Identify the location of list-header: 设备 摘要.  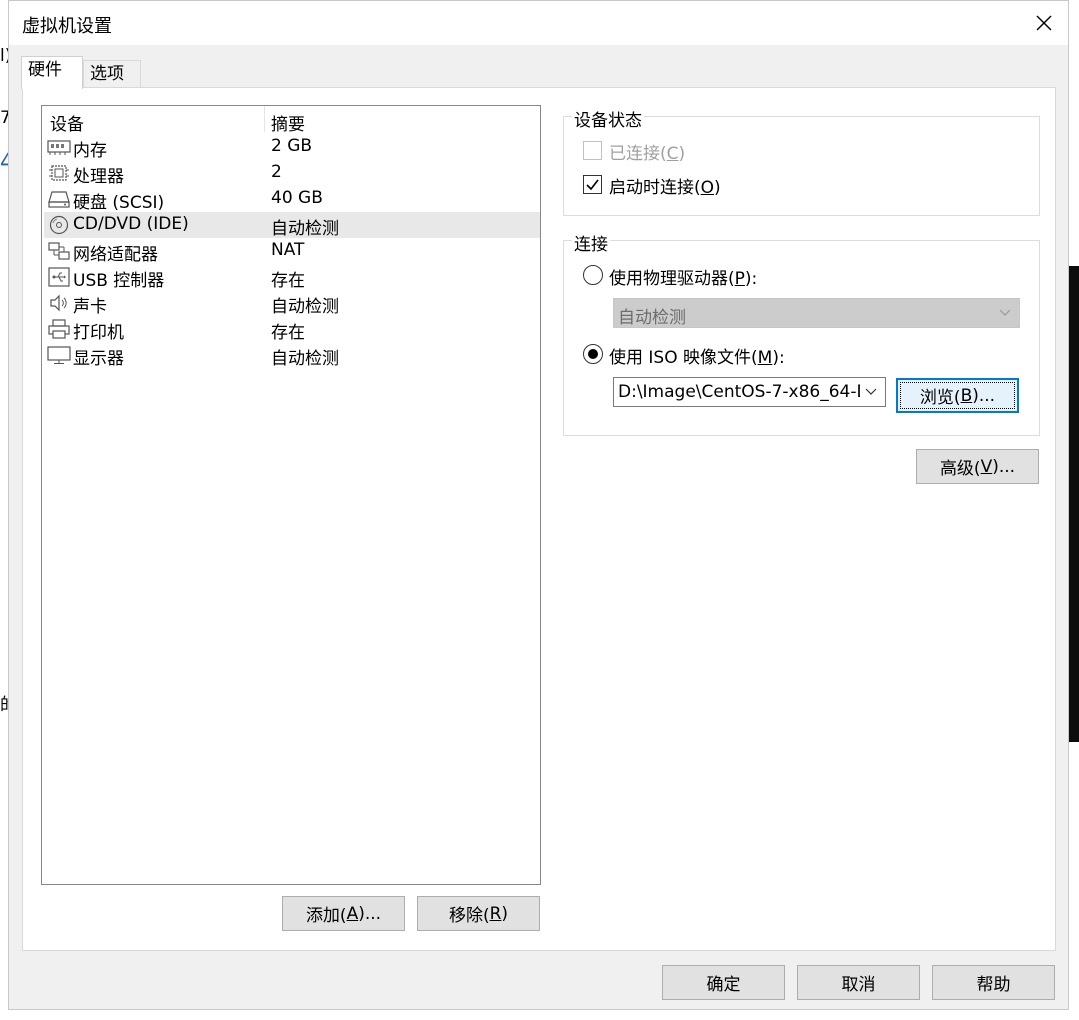
(291, 120).